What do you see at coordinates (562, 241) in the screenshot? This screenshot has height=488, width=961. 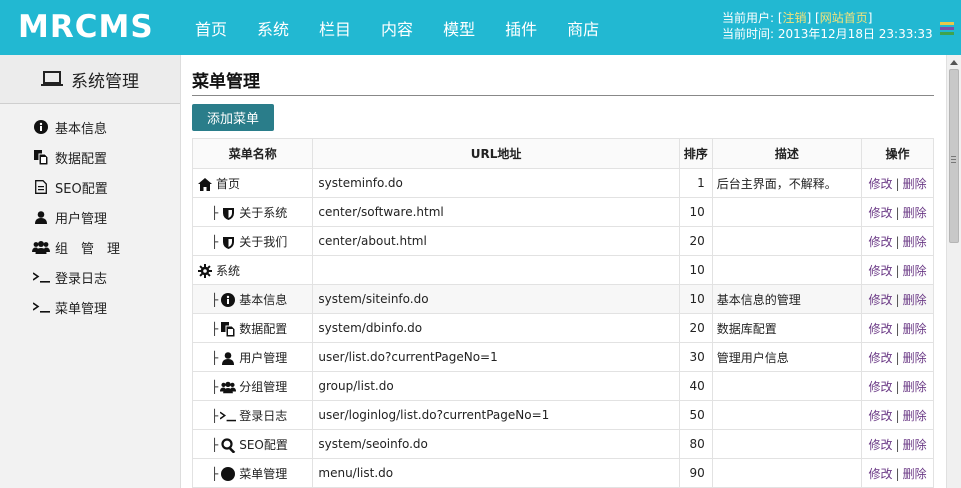 I see `table-row: ├ 关于我们 center/about.html 20 修改 | 删除` at bounding box center [562, 241].